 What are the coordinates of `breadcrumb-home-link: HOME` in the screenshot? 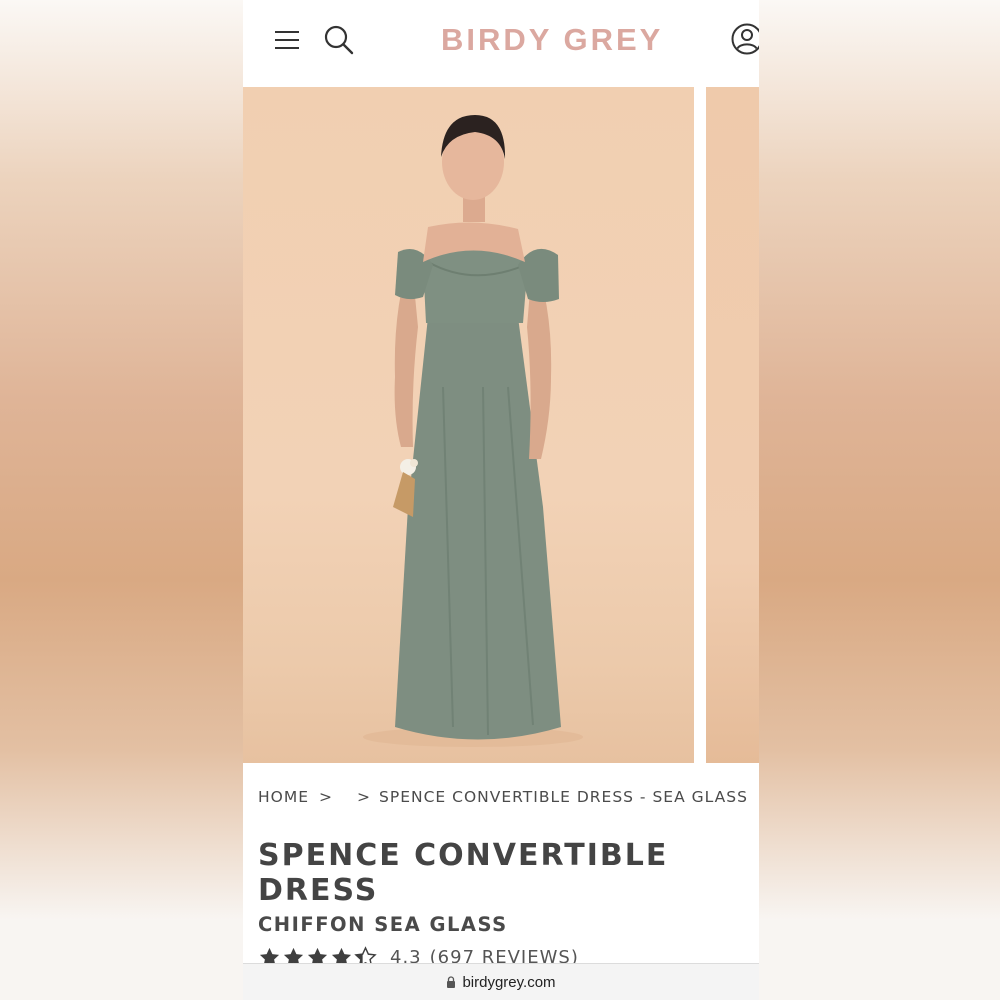 It's located at (283, 797).